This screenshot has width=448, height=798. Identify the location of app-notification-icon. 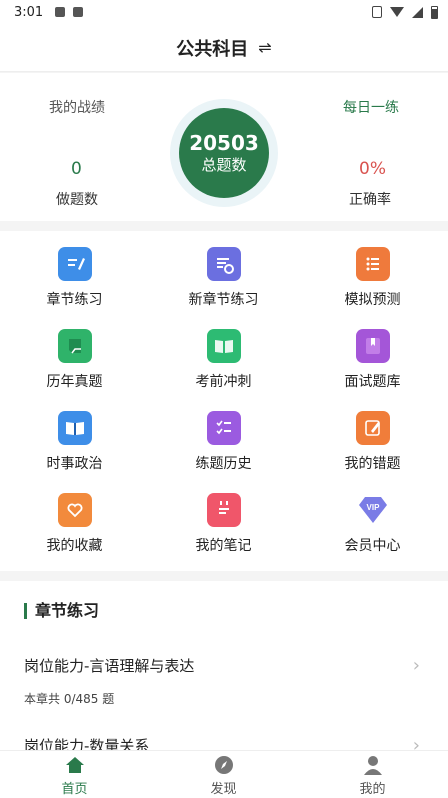
(78, 12).